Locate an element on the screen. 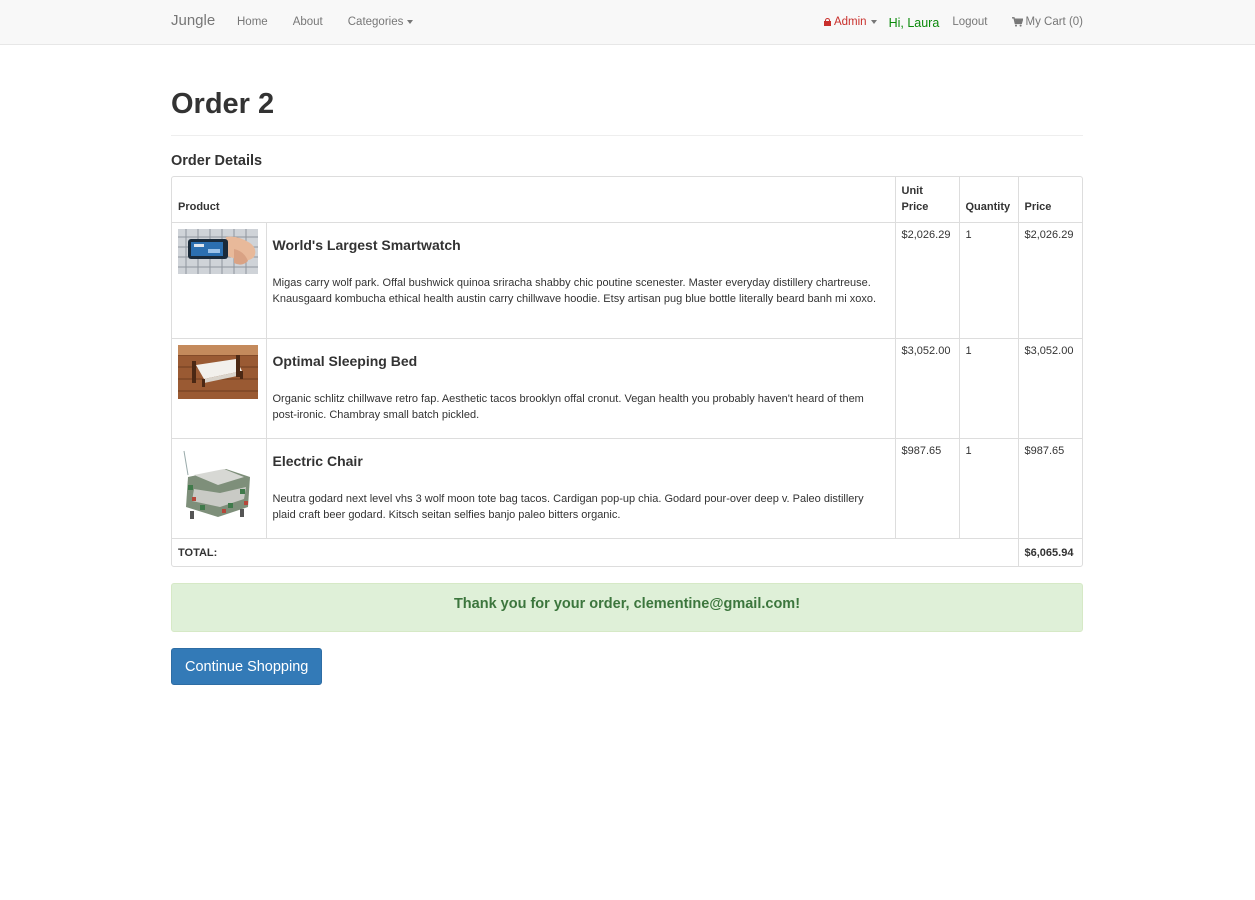  total-value: $6,065.94 is located at coordinates (1049, 552).